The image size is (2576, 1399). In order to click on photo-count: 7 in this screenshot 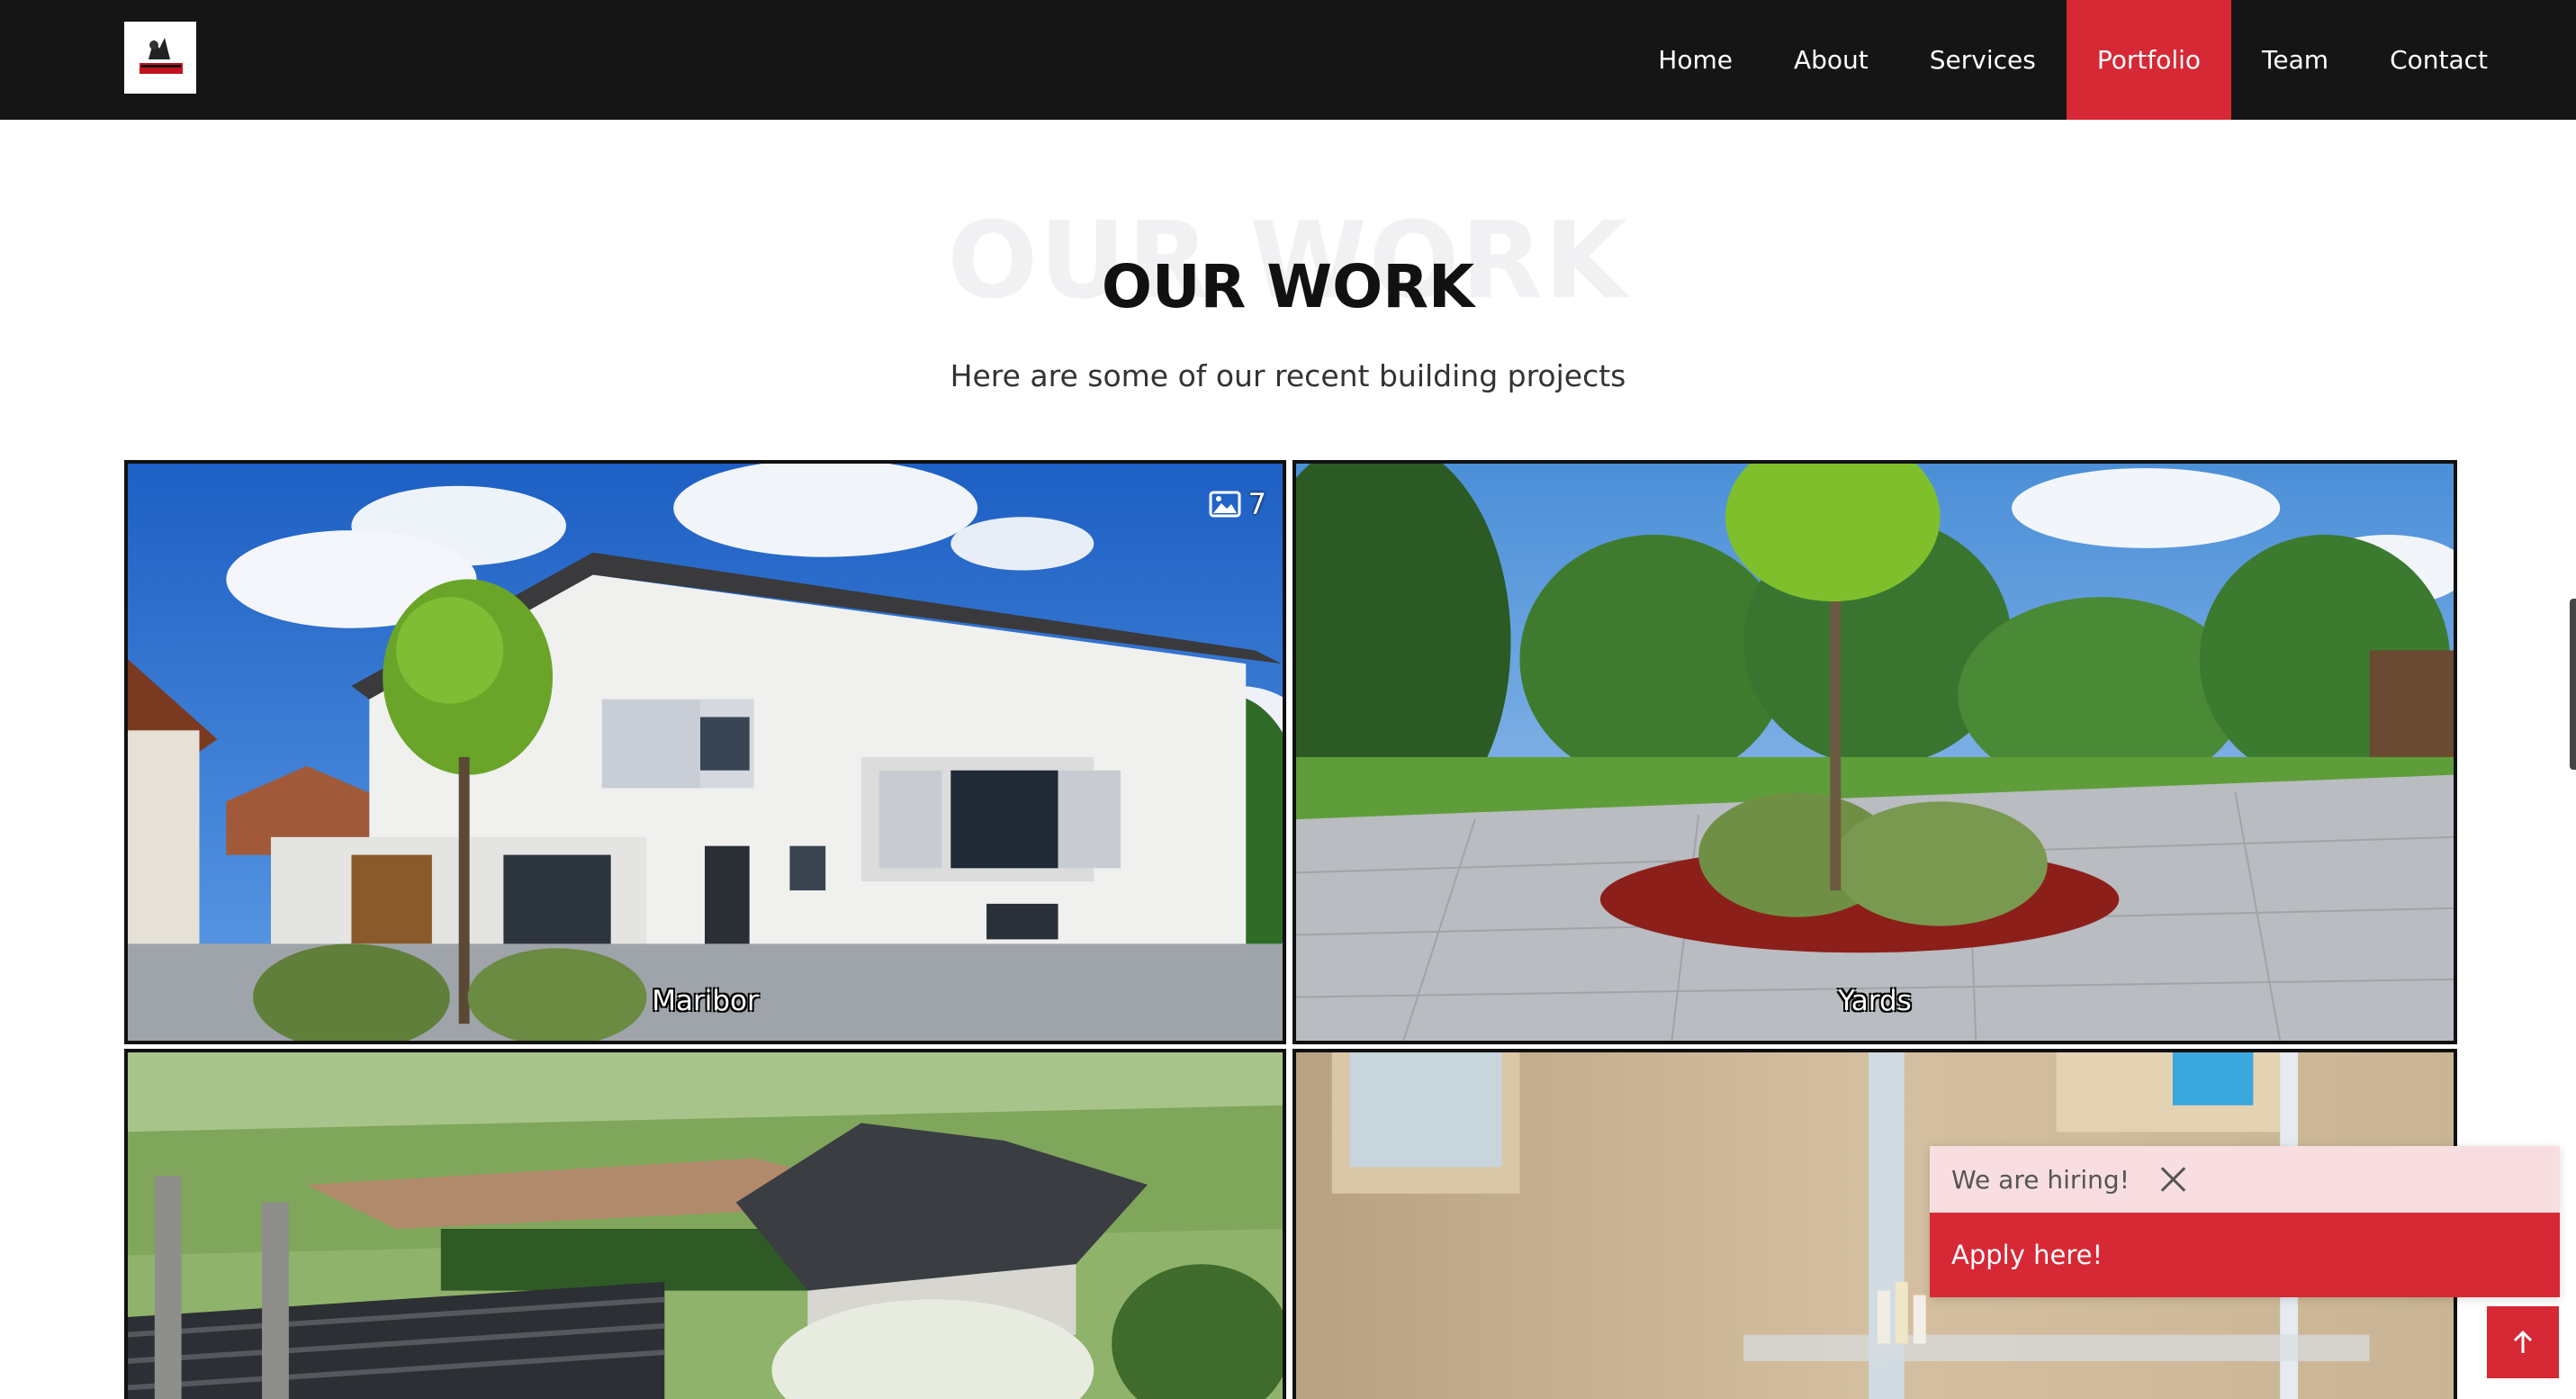, I will do `click(1237, 504)`.